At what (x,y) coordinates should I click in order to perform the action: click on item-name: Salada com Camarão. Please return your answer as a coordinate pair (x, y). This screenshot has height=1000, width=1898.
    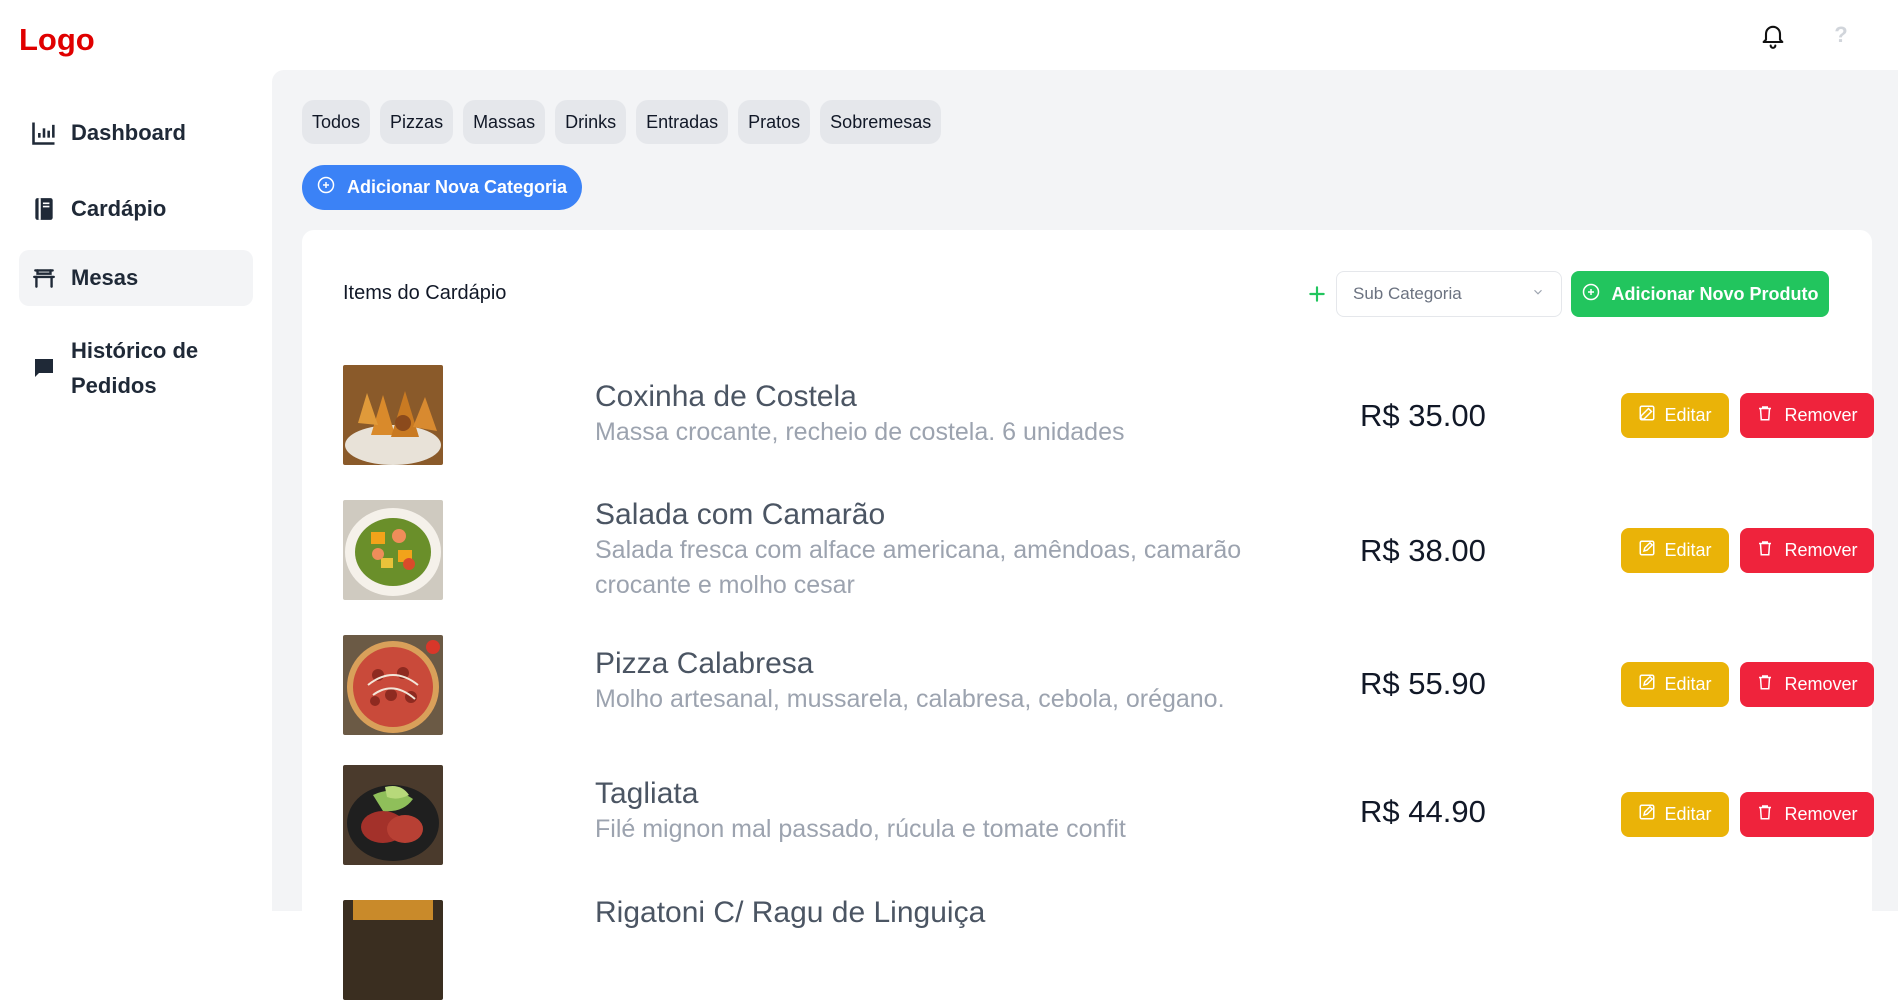
    Looking at the image, I should click on (740, 514).